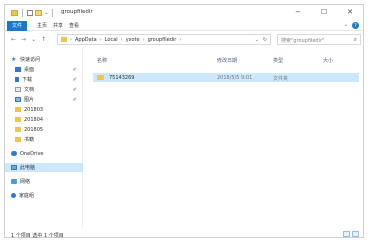 The width and height of the screenshot is (368, 242). Describe the element at coordinates (29, 90) in the screenshot. I see `sidebar-item-label: 文档` at that location.